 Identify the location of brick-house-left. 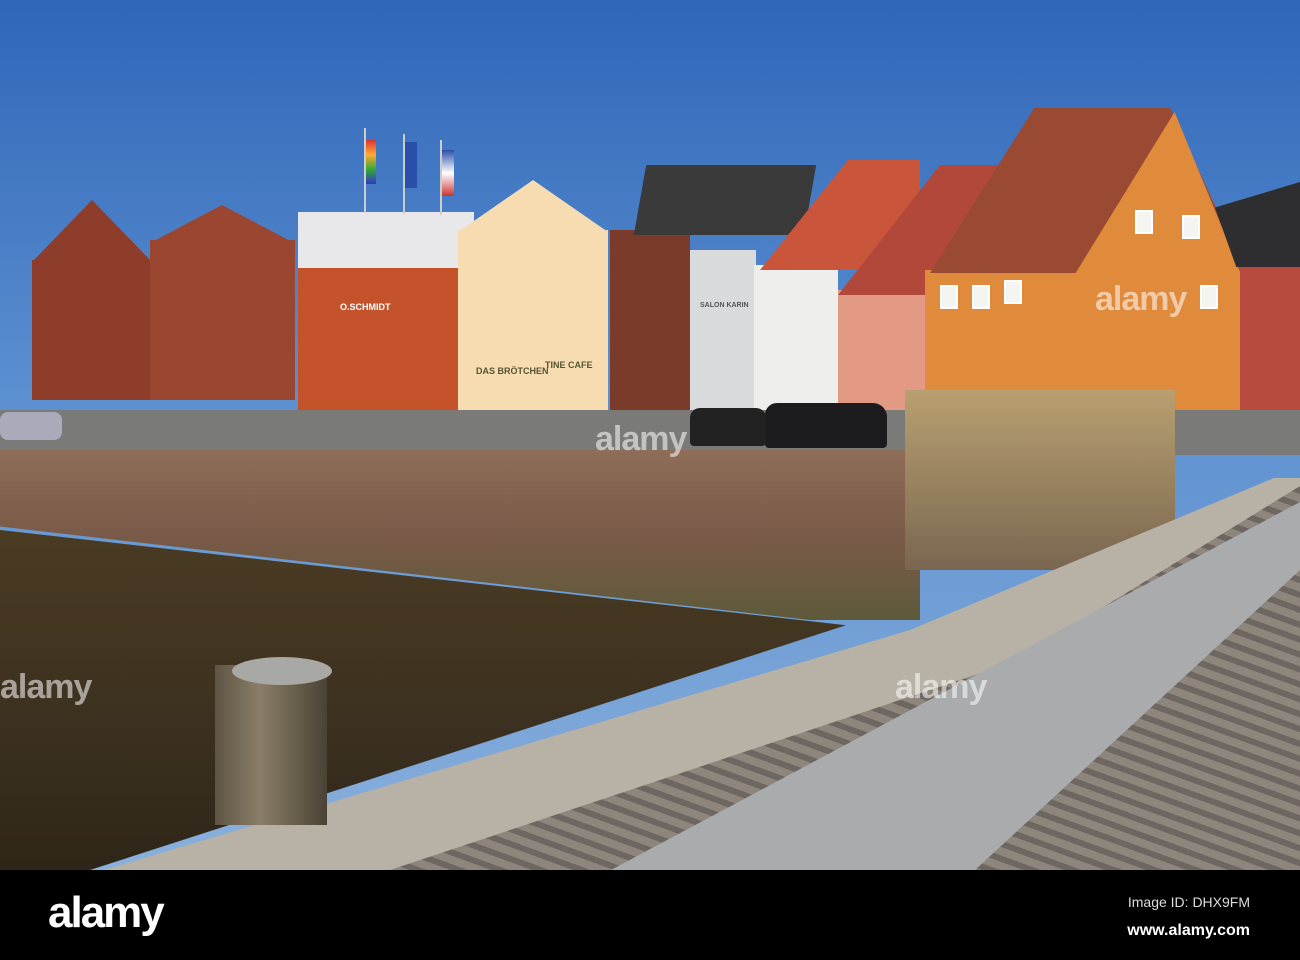
(92, 330).